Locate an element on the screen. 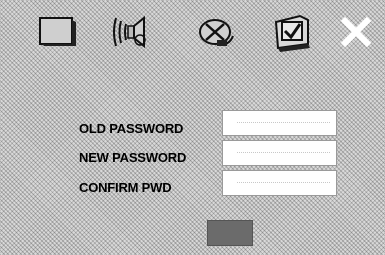 The image size is (385, 255). old-password-label: OLD PASSWORD is located at coordinates (131, 128).